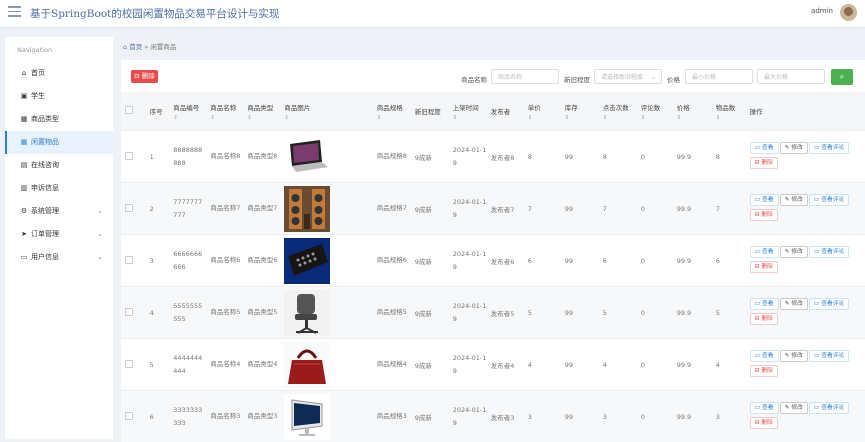 The image size is (865, 442). What do you see at coordinates (542, 111) in the screenshot?
I see `column-header: 单价⇕` at bounding box center [542, 111].